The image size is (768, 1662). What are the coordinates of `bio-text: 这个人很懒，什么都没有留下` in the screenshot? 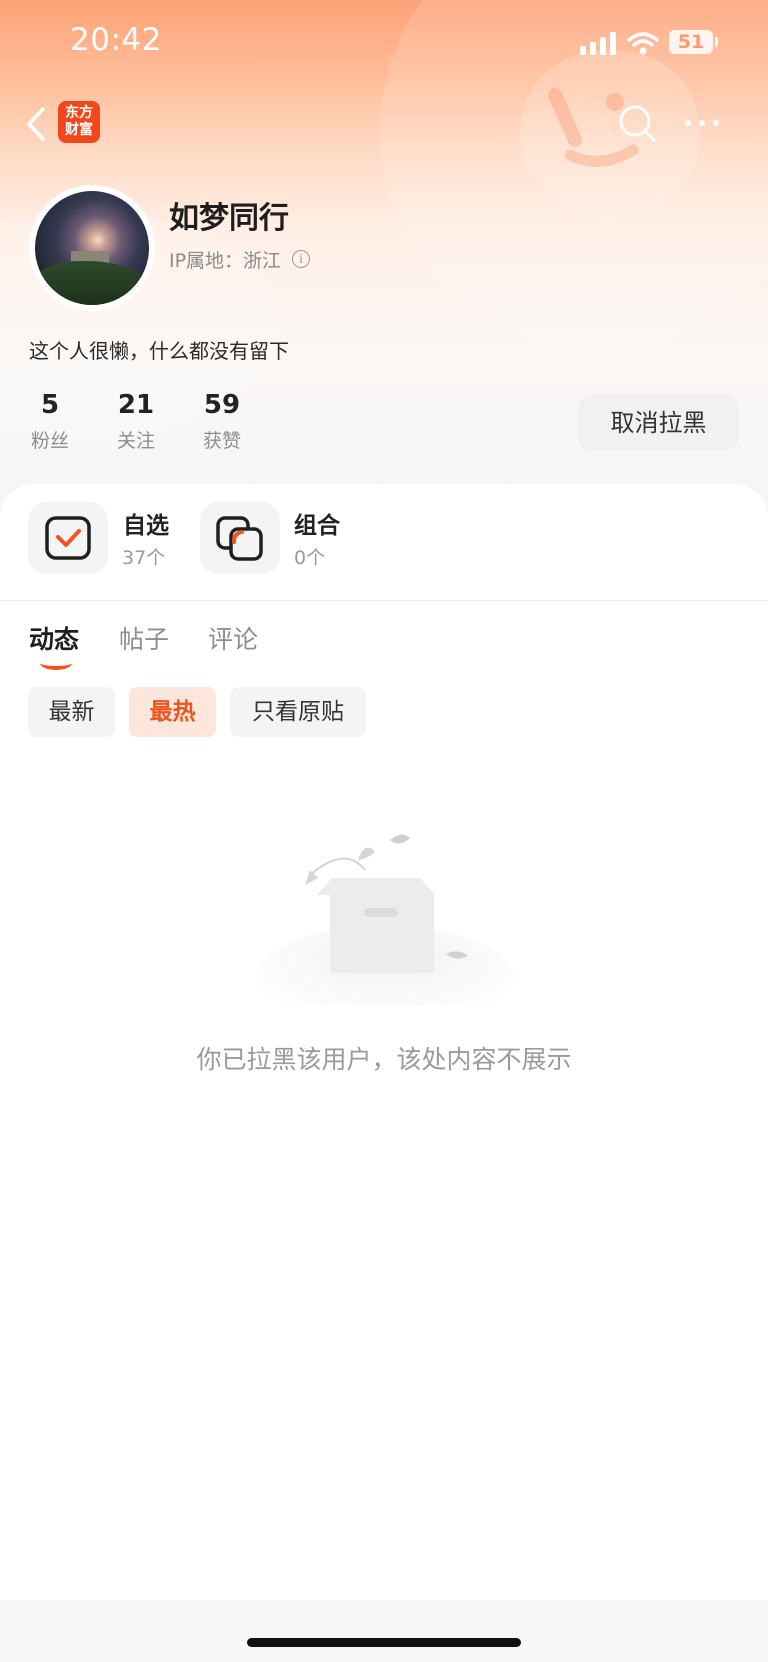 It's located at (159, 351).